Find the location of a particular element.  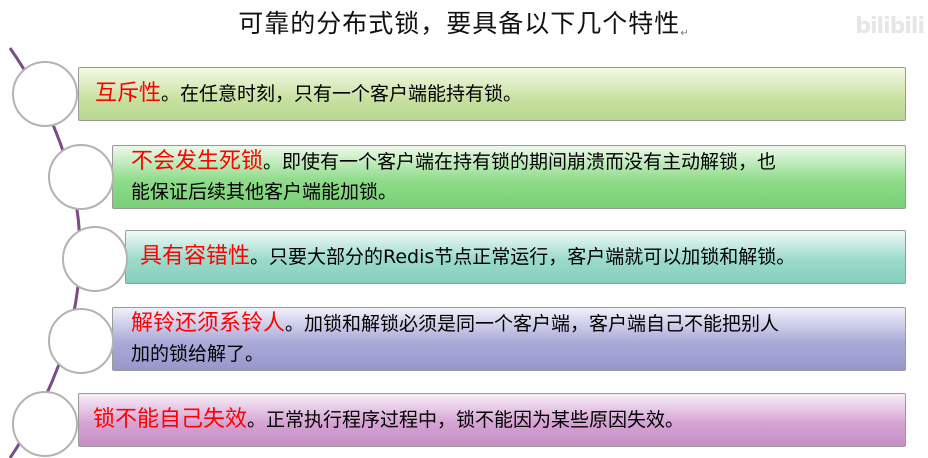

feature-keyword: 不会发生死锁 is located at coordinates (197, 161).